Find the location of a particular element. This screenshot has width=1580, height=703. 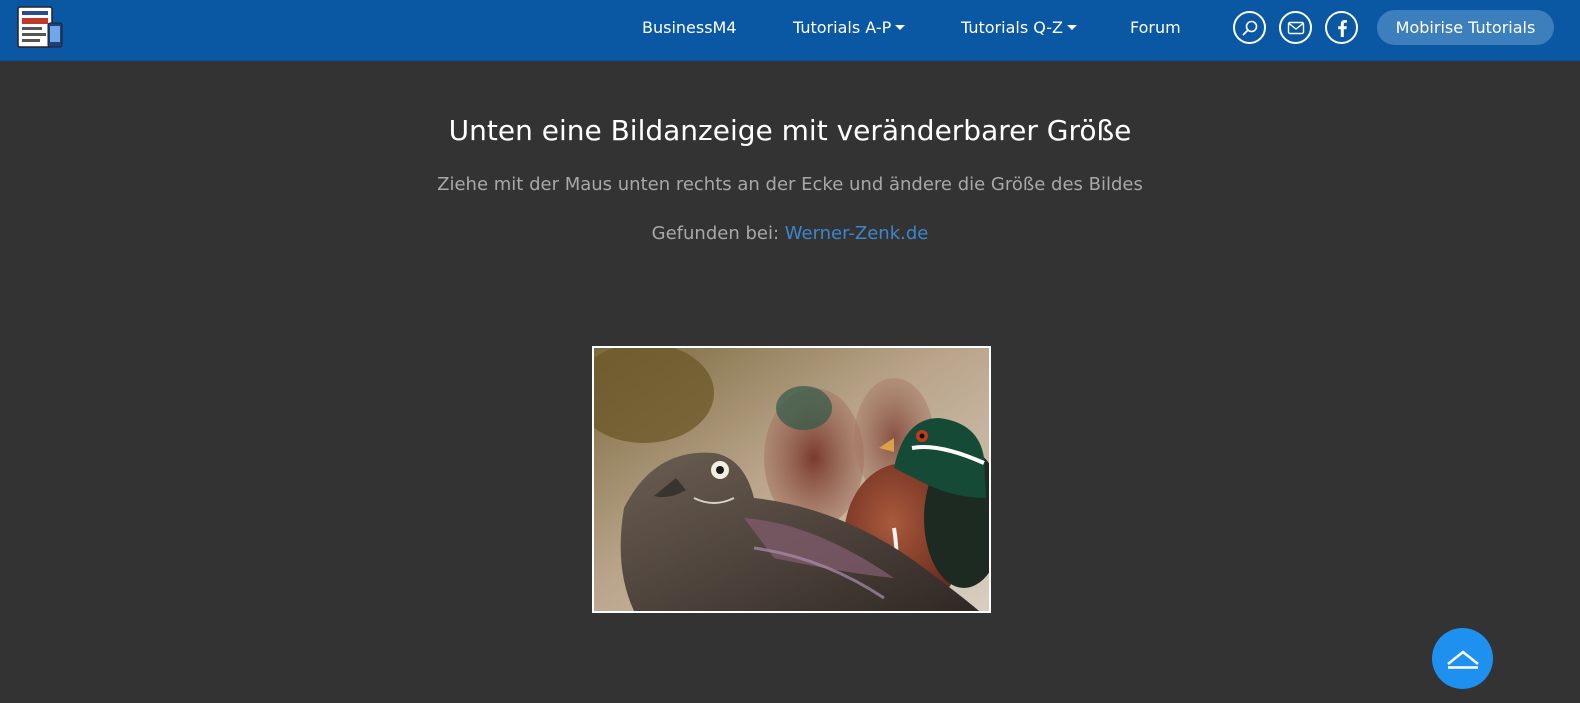

nav-item-businessm4: BusinessM4 is located at coordinates (689, 28).